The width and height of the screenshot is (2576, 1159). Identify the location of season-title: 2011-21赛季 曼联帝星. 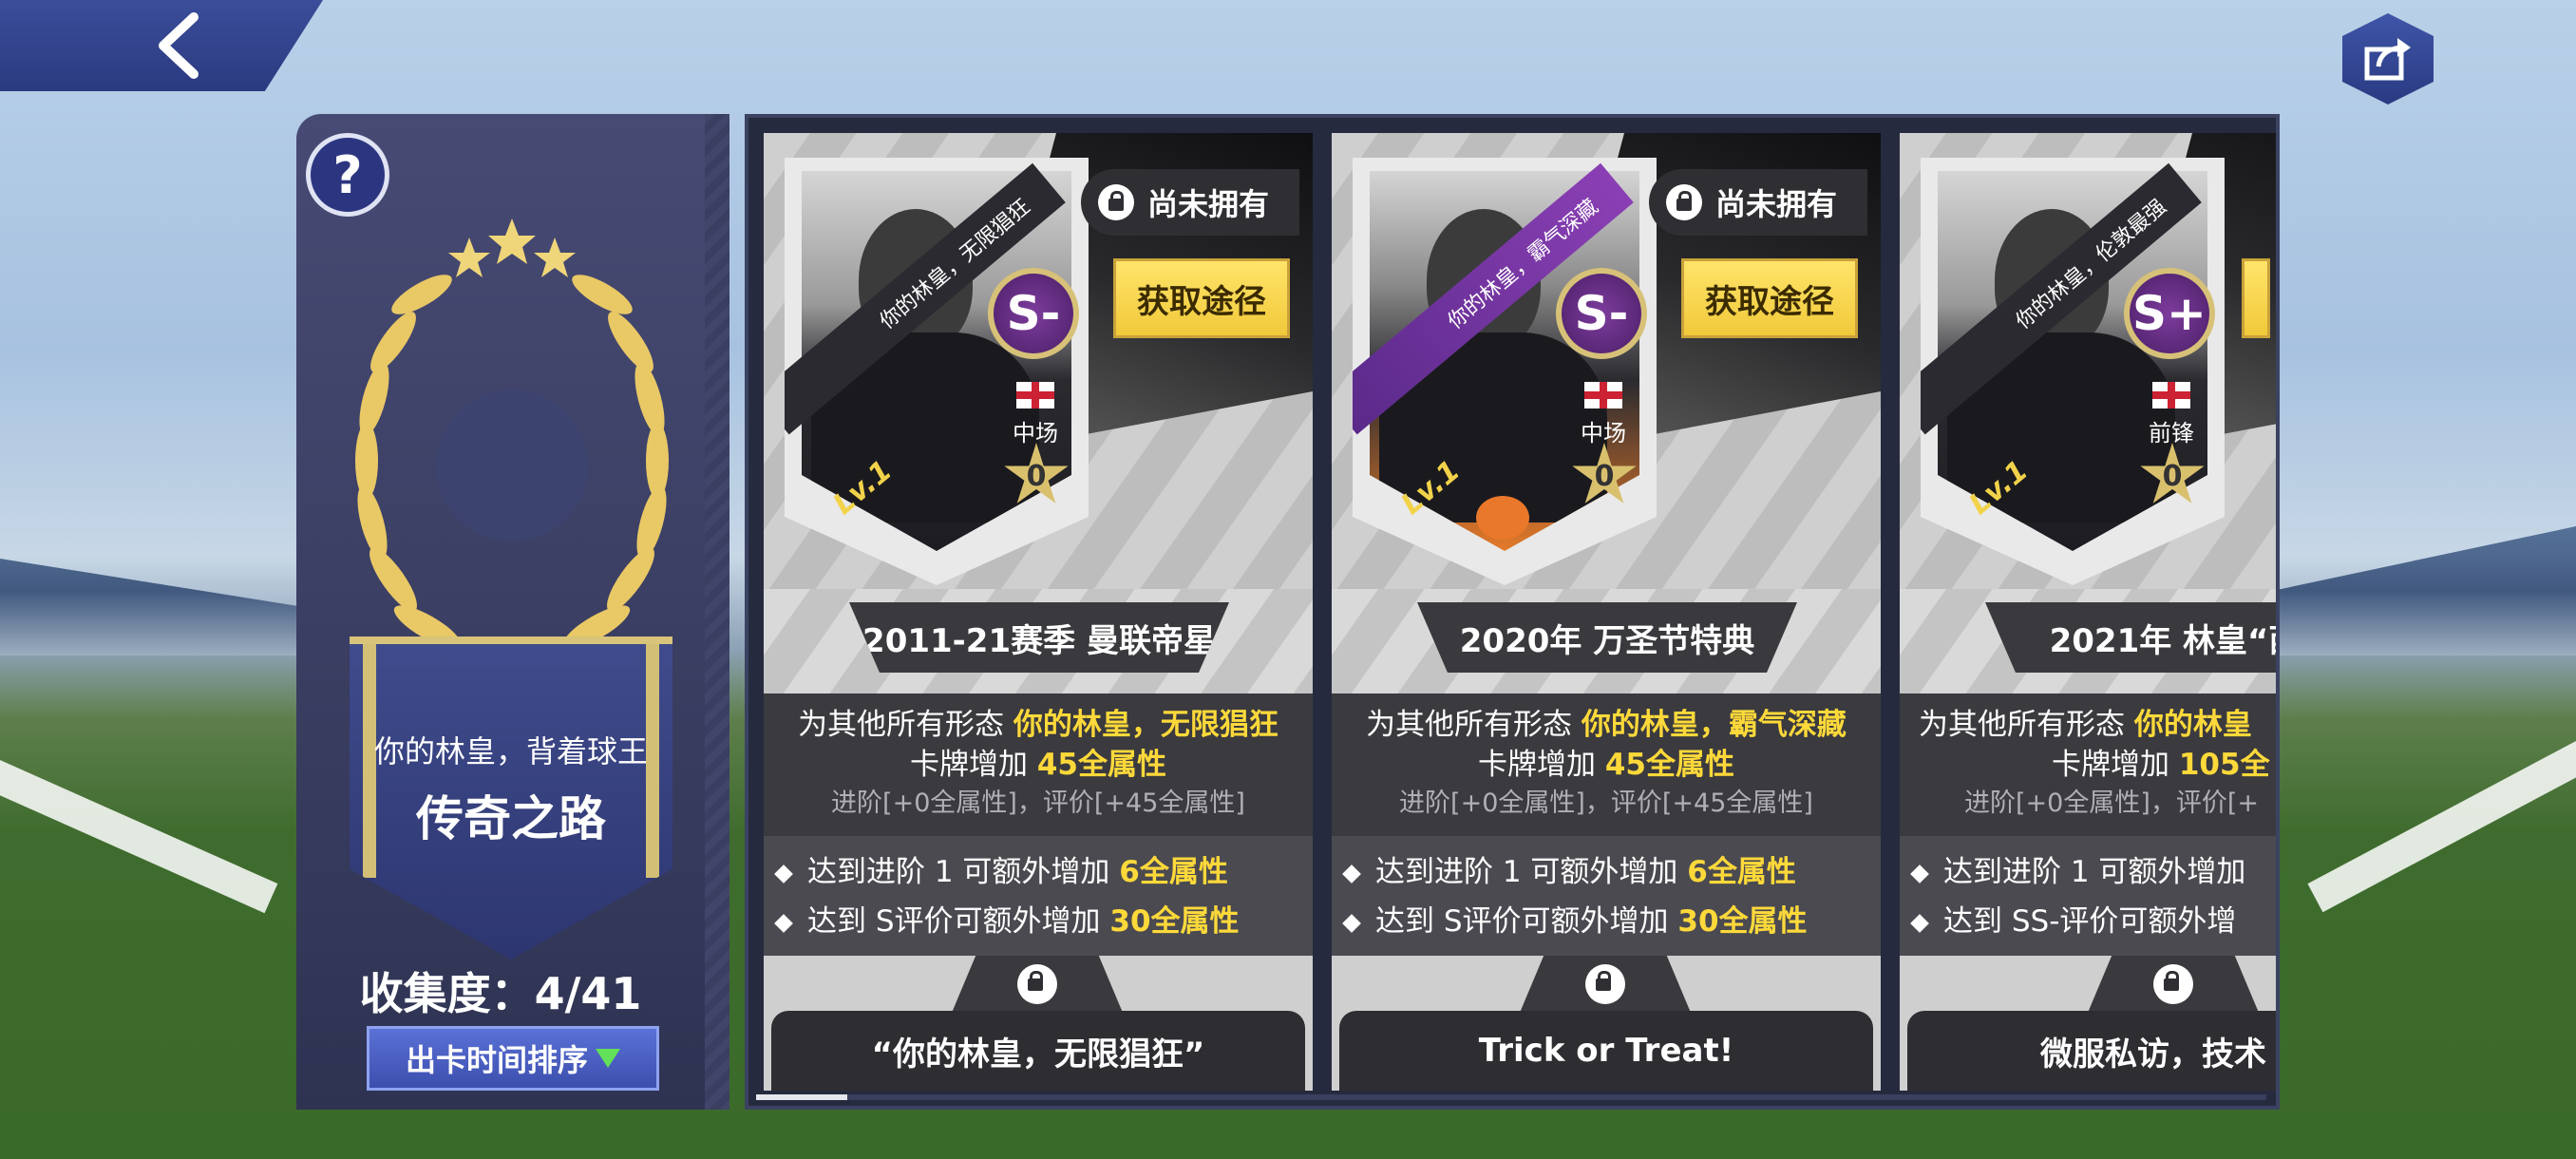
(1039, 637).